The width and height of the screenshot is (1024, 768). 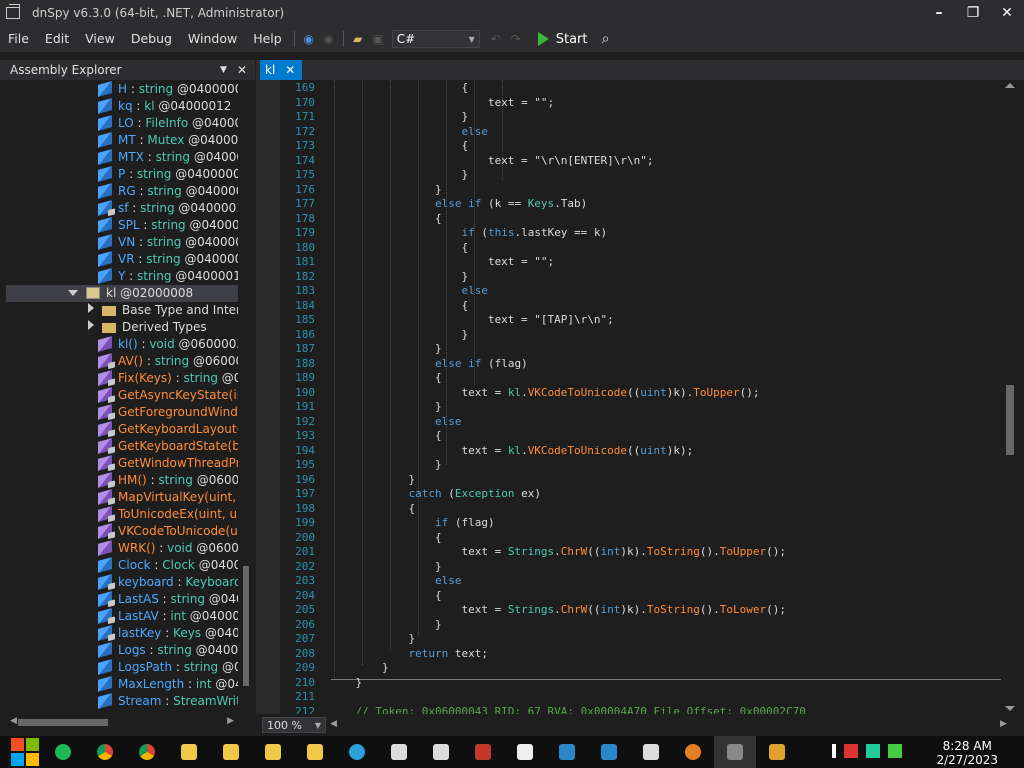 I want to click on menu-edit: Edit, so click(x=57, y=39).